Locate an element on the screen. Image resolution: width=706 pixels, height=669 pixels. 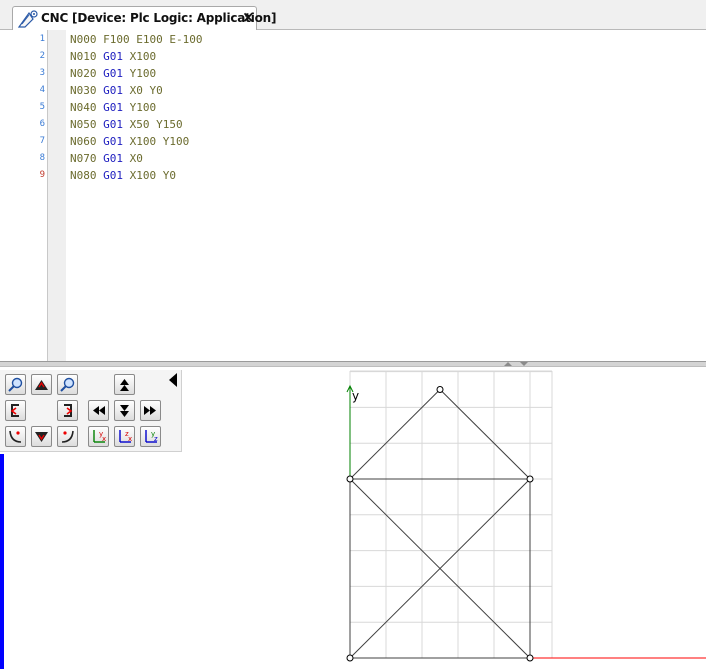
splitter-down-arrow-icon is located at coordinates (524, 364).